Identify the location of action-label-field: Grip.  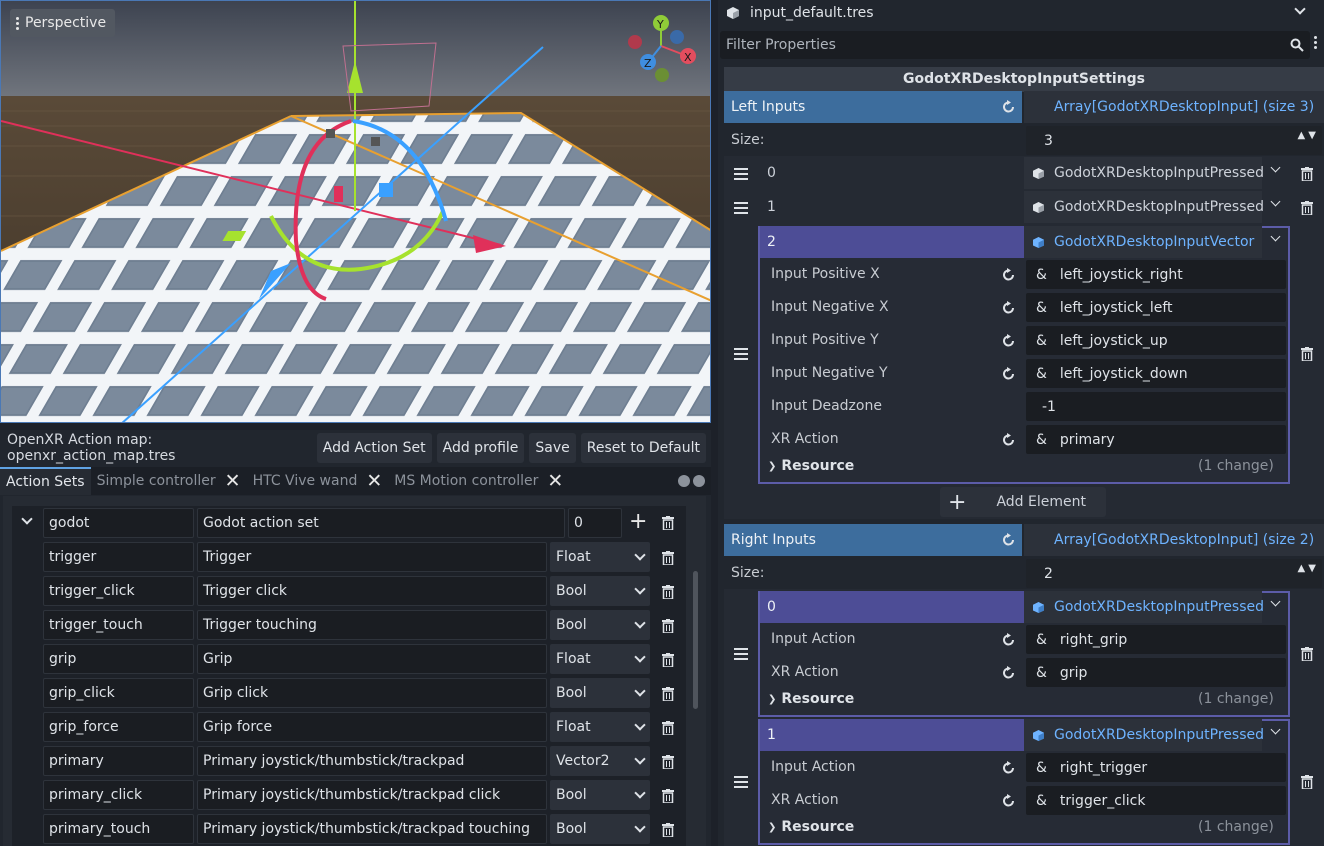
(372, 659).